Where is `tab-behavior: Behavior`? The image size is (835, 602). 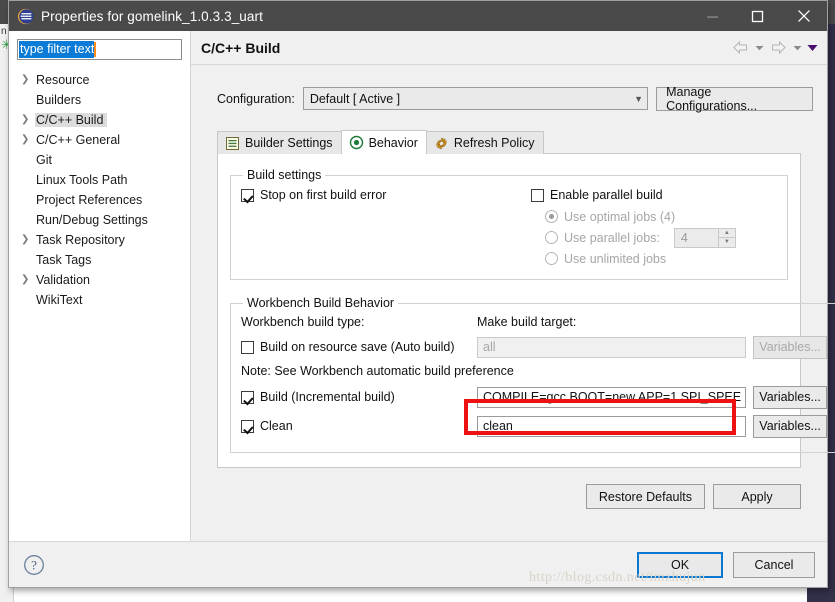 tab-behavior: Behavior is located at coordinates (383, 142).